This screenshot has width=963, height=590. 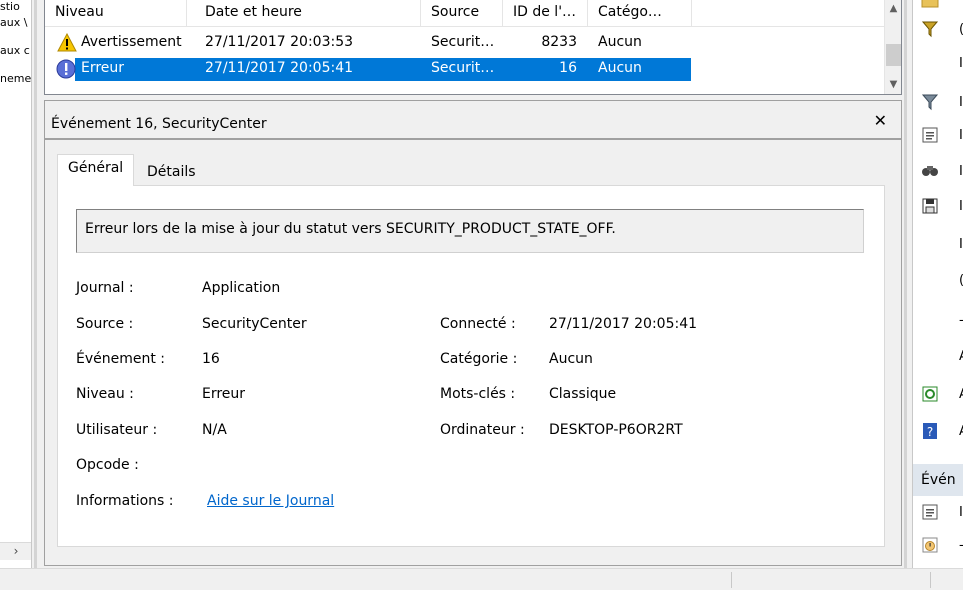 I want to click on scroll-right-button: ›, so click(x=15, y=551).